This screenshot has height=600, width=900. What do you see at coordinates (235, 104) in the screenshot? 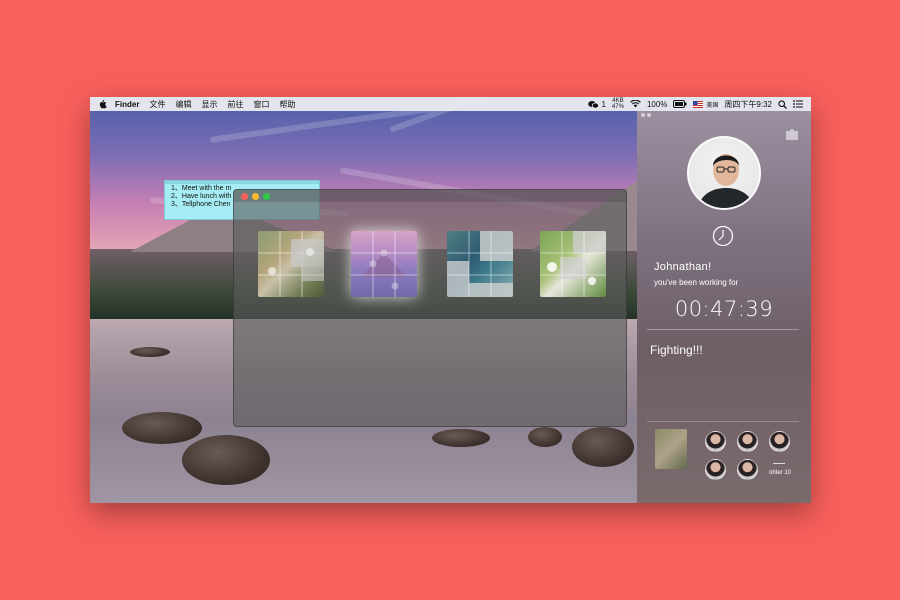
I see `menu-go: 前往` at bounding box center [235, 104].